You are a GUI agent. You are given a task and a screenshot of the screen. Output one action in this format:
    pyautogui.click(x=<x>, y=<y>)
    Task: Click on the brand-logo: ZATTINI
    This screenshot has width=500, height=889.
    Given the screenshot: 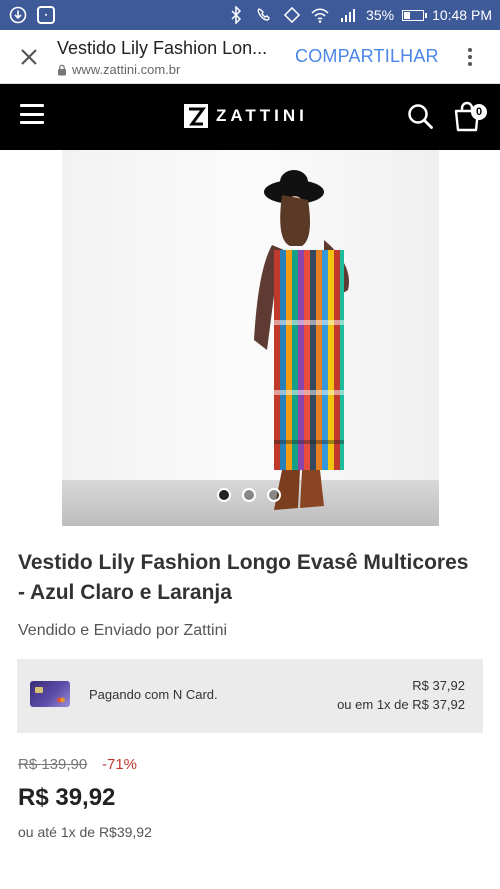 What is the action you would take?
    pyautogui.click(x=246, y=116)
    